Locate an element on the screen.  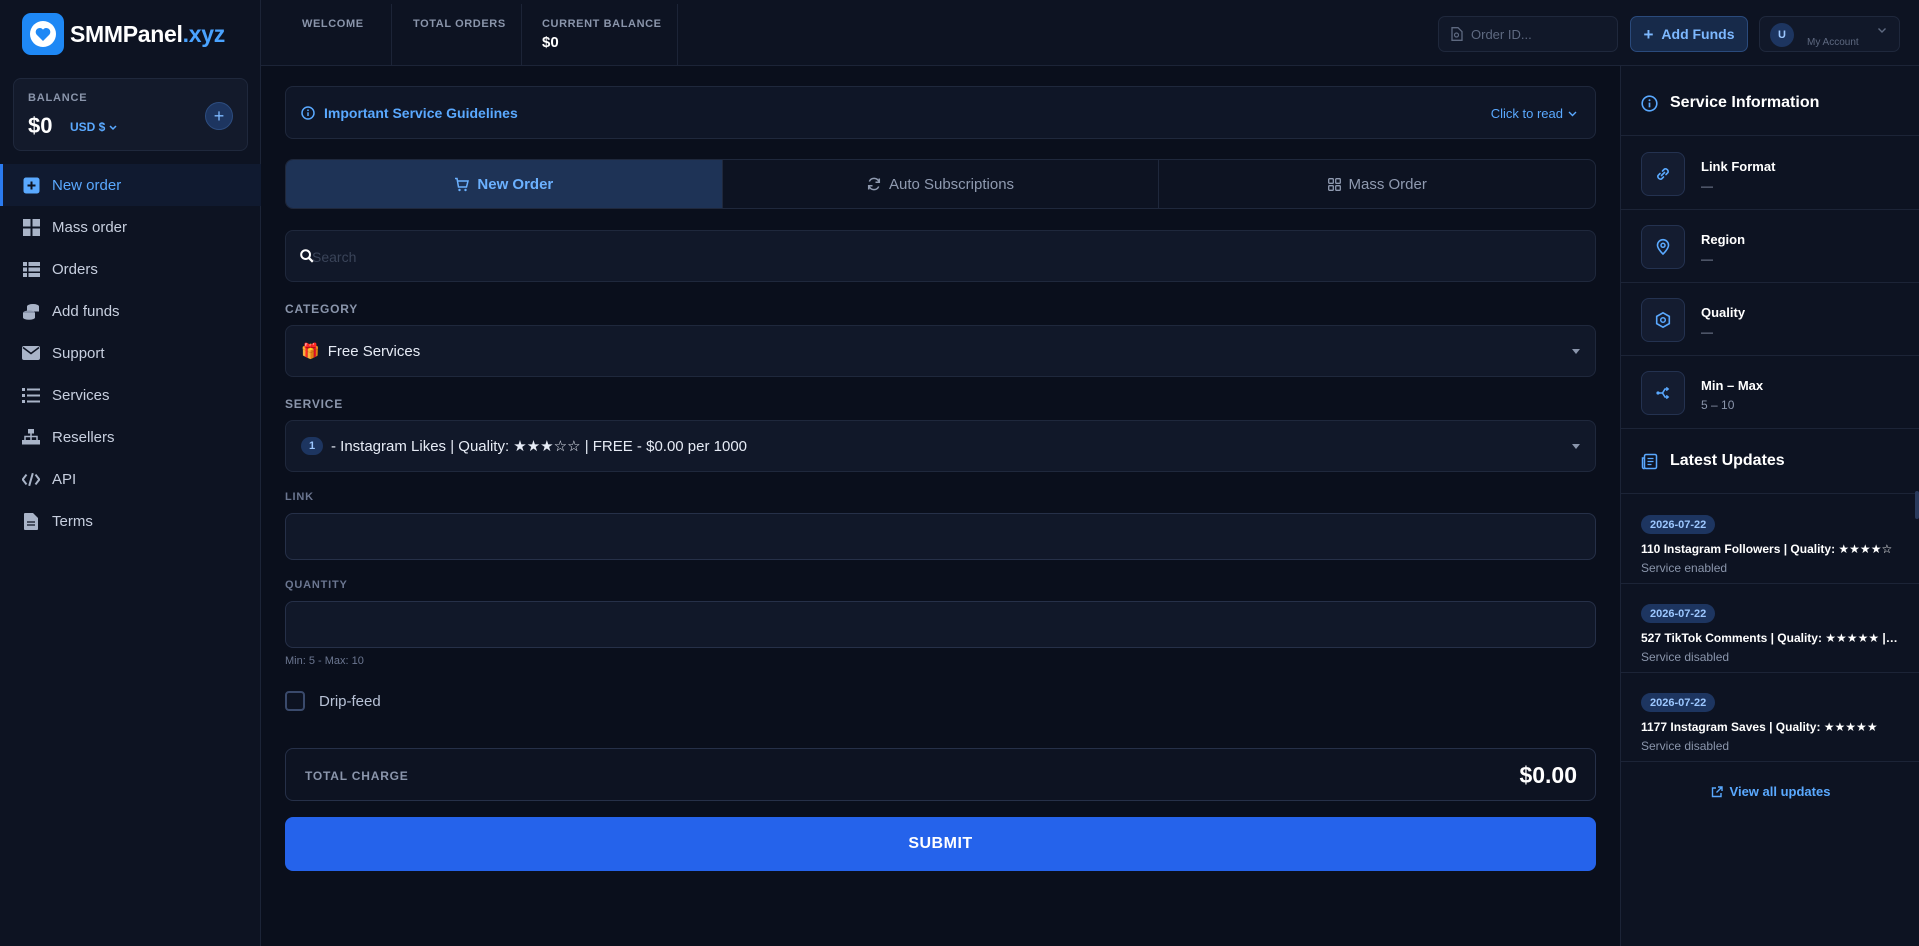
order-id-input is located at coordinates (1536, 34).